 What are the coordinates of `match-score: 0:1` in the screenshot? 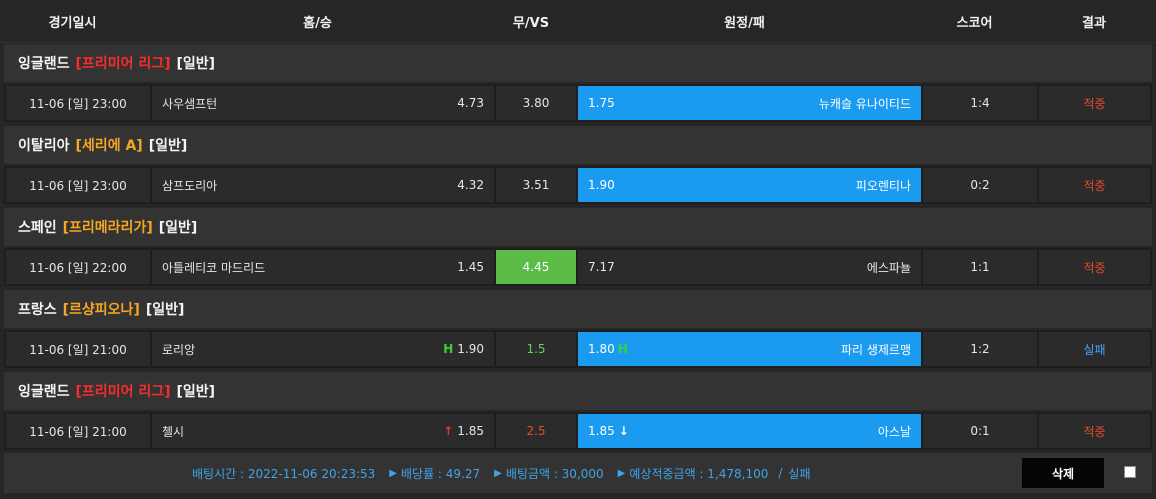 It's located at (980, 431).